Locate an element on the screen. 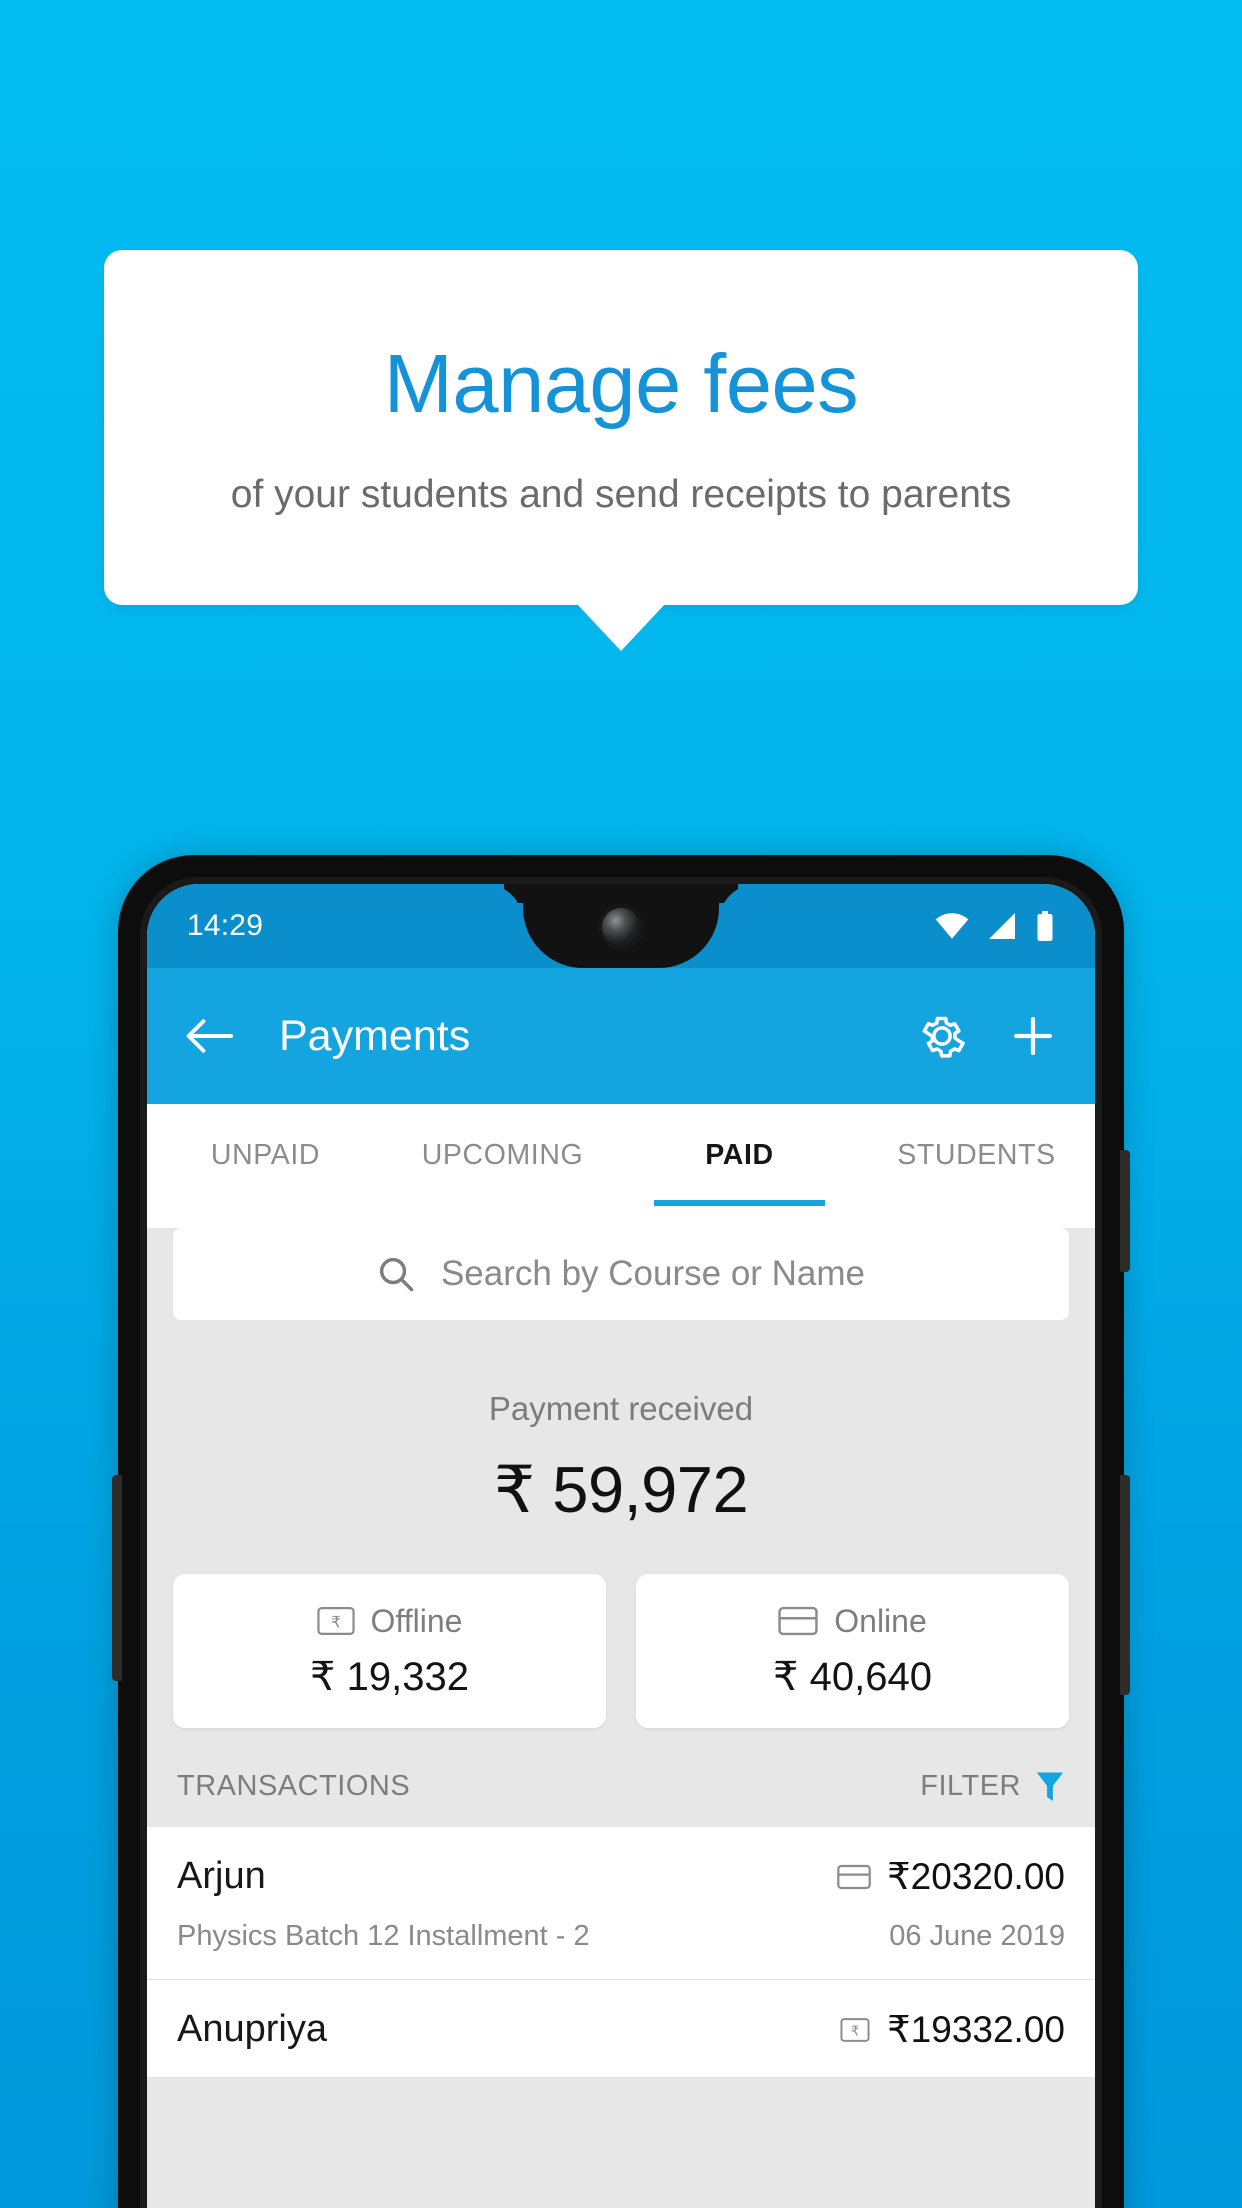 The height and width of the screenshot is (2208, 1242). filter-label: FILTER is located at coordinates (970, 1786).